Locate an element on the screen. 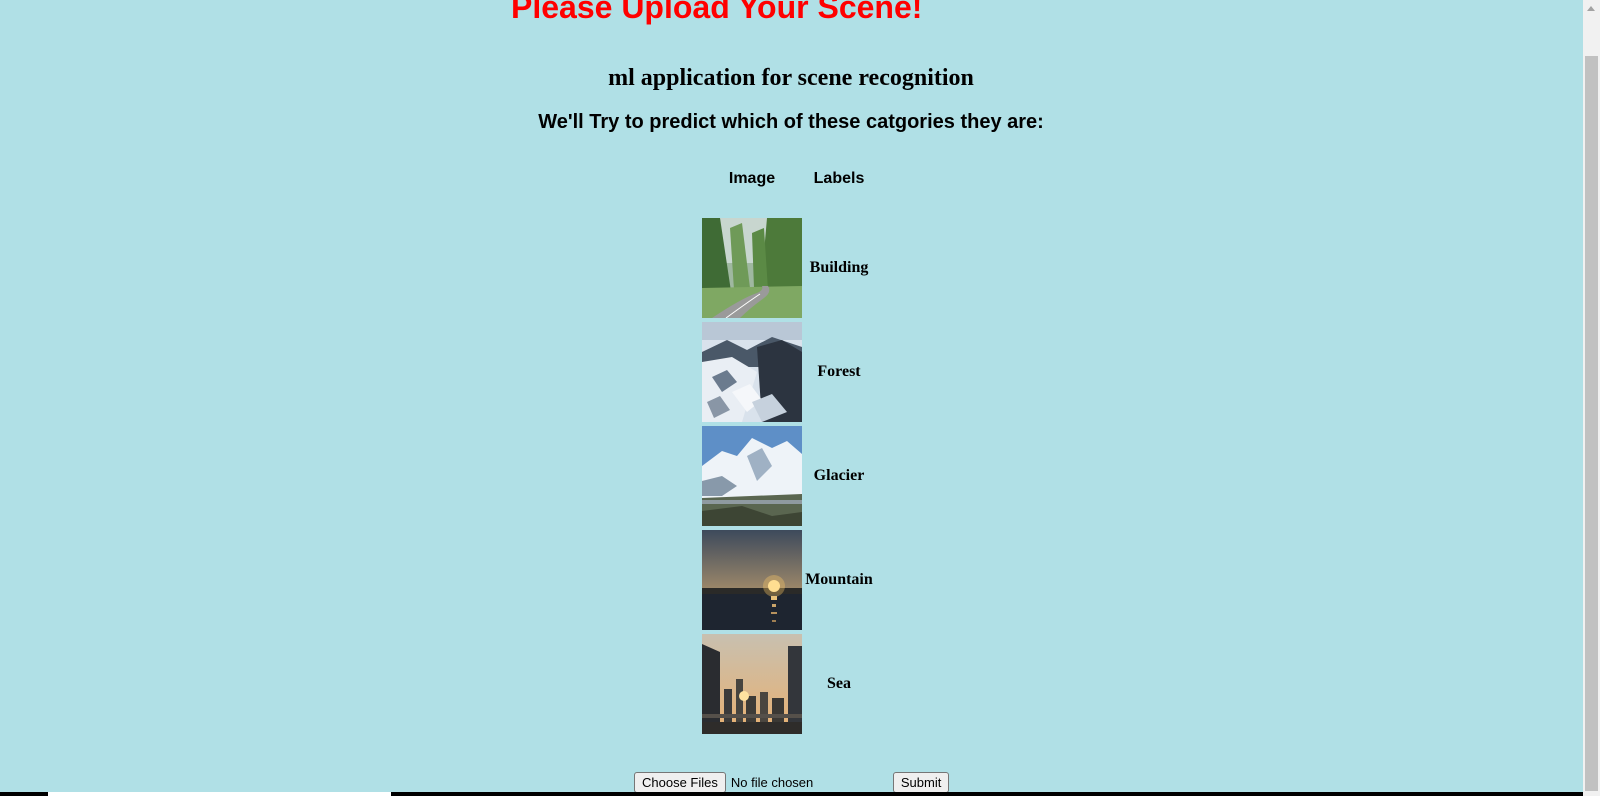  banner-marquee: Please Upload Your Scene! is located at coordinates (791, 15).